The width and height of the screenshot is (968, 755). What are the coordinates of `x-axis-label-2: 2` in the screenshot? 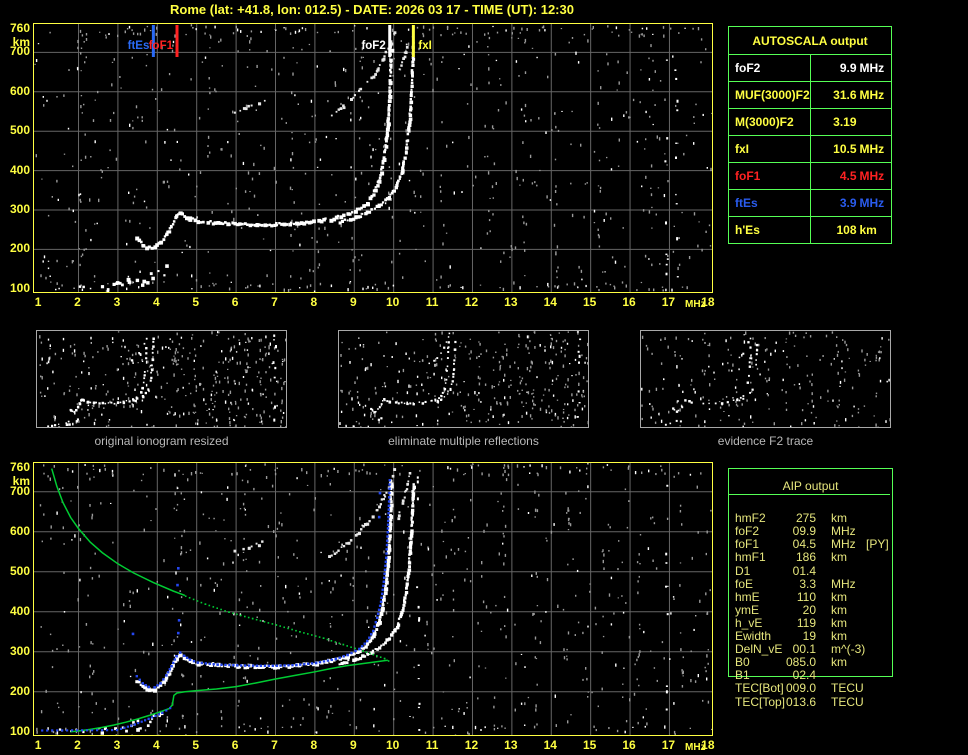 It's located at (77, 302).